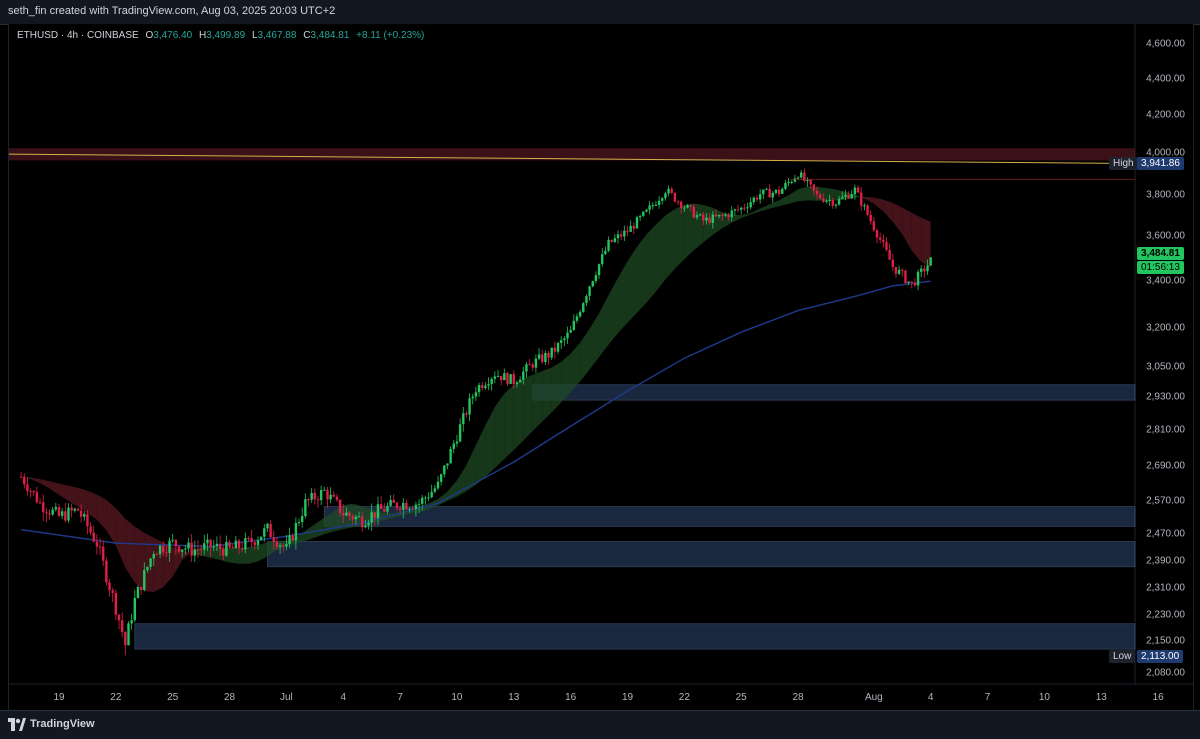 The image size is (1200, 739). I want to click on footer-brand: TradingView, so click(62, 724).